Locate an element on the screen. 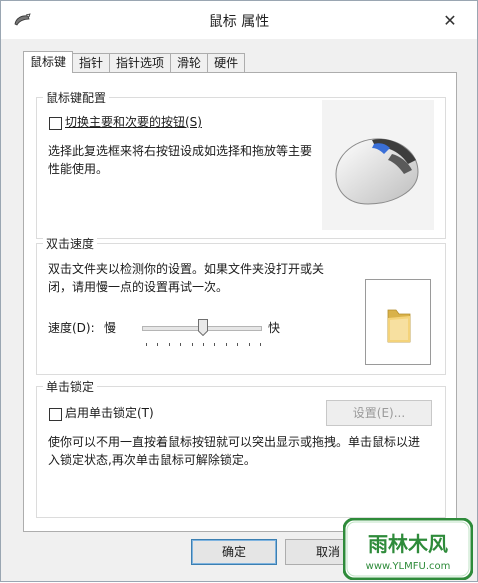 The height and width of the screenshot is (583, 478). tab-bar: 鼠标键 指针 指针选项 滑轮 硬件 is located at coordinates (134, 62).